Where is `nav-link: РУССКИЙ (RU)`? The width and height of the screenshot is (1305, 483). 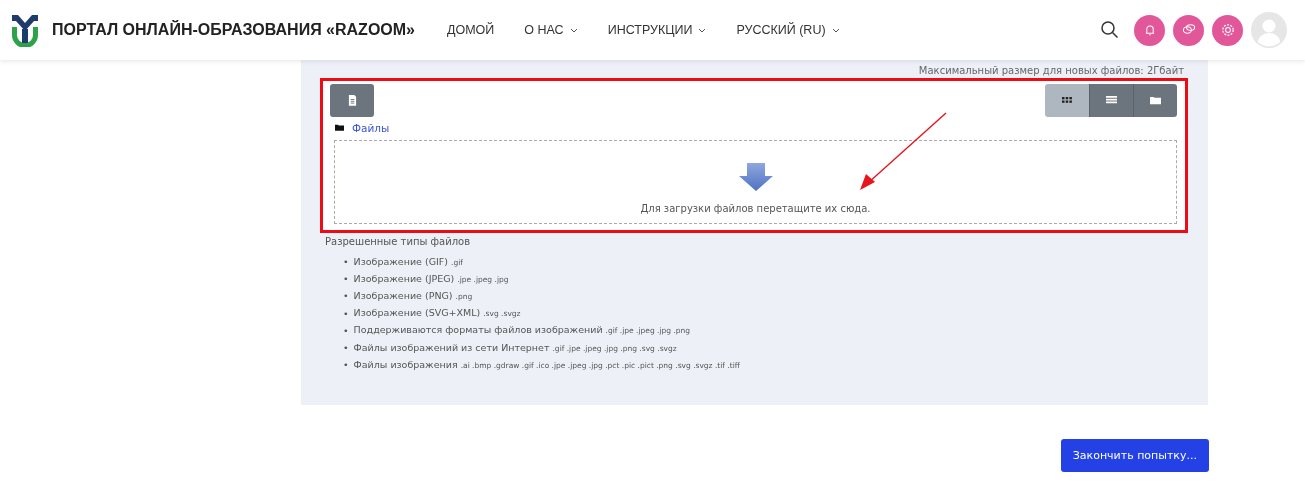 nav-link: РУССКИЙ (RU) is located at coordinates (788, 30).